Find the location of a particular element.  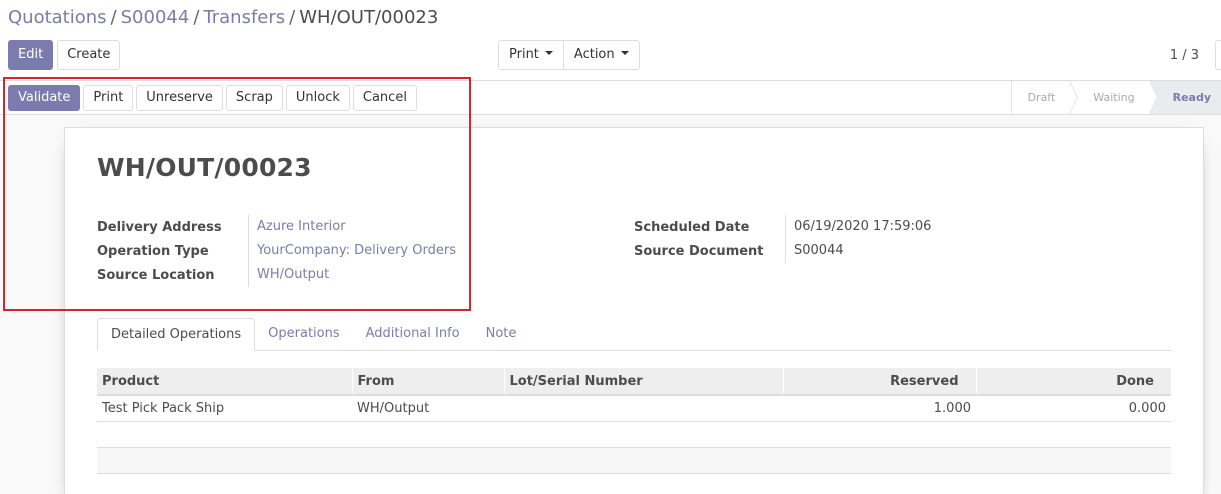

operation-type-link: YourCompany: Delivery Orders is located at coordinates (352, 251).